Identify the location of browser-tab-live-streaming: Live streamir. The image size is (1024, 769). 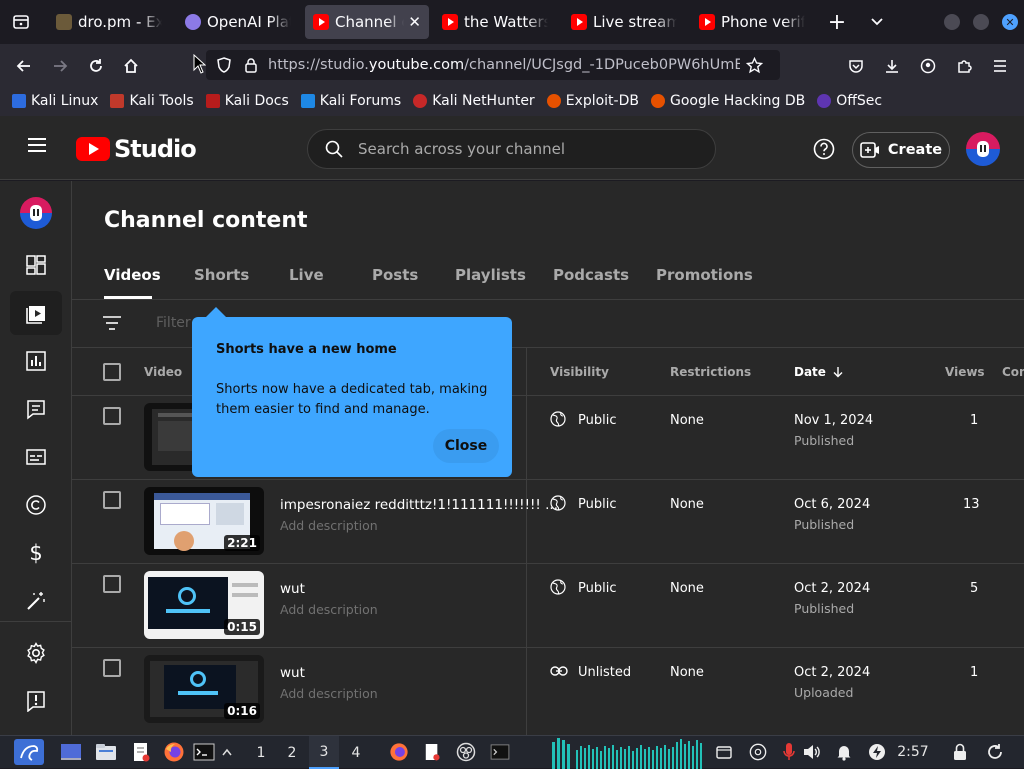
(624, 22).